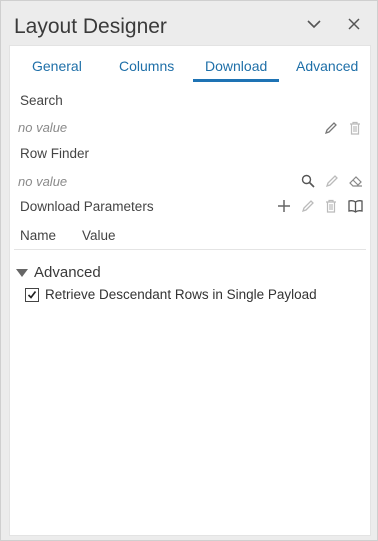 This screenshot has width=378, height=541. I want to click on column-header-name: Name, so click(38, 235).